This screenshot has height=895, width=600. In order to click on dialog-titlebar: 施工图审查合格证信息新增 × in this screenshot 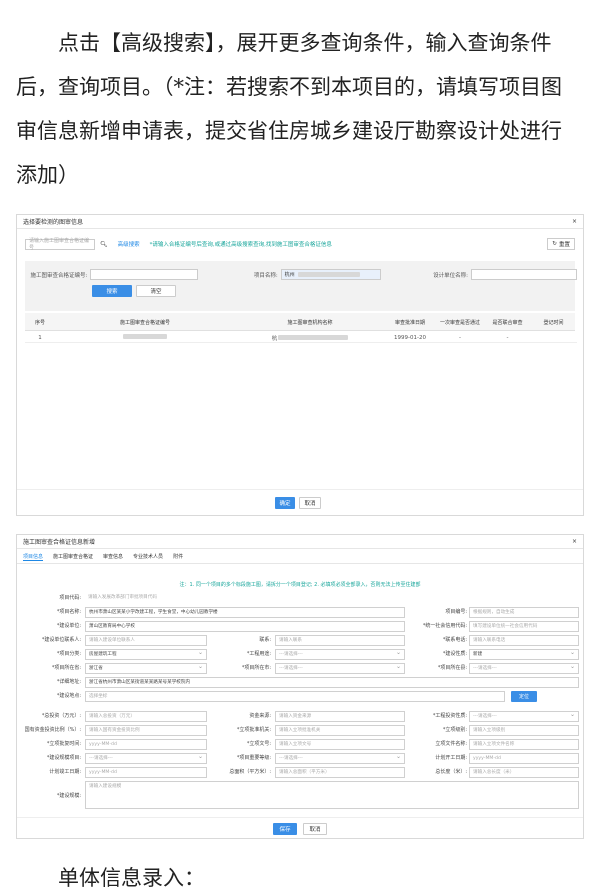, I will do `click(300, 542)`.